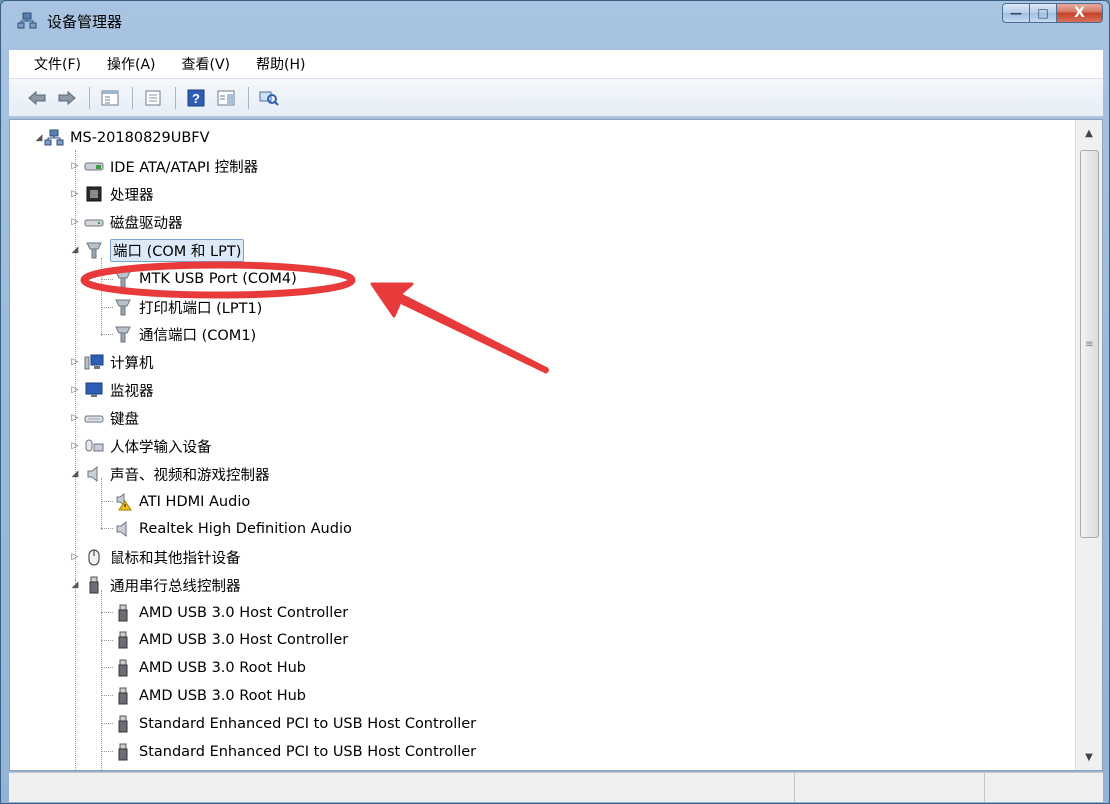 This screenshot has width=1110, height=804. I want to click on hid-icon, so click(94, 445).